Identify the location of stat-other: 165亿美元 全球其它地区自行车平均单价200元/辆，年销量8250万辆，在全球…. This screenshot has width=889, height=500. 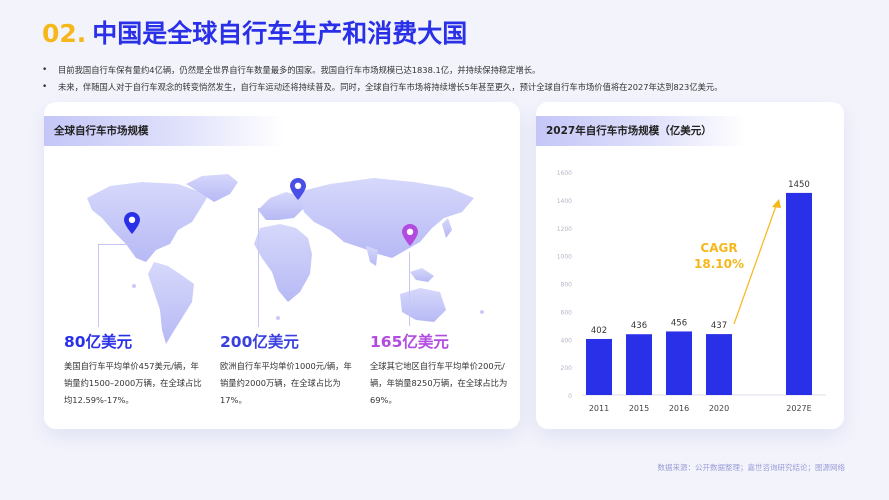
(440, 369).